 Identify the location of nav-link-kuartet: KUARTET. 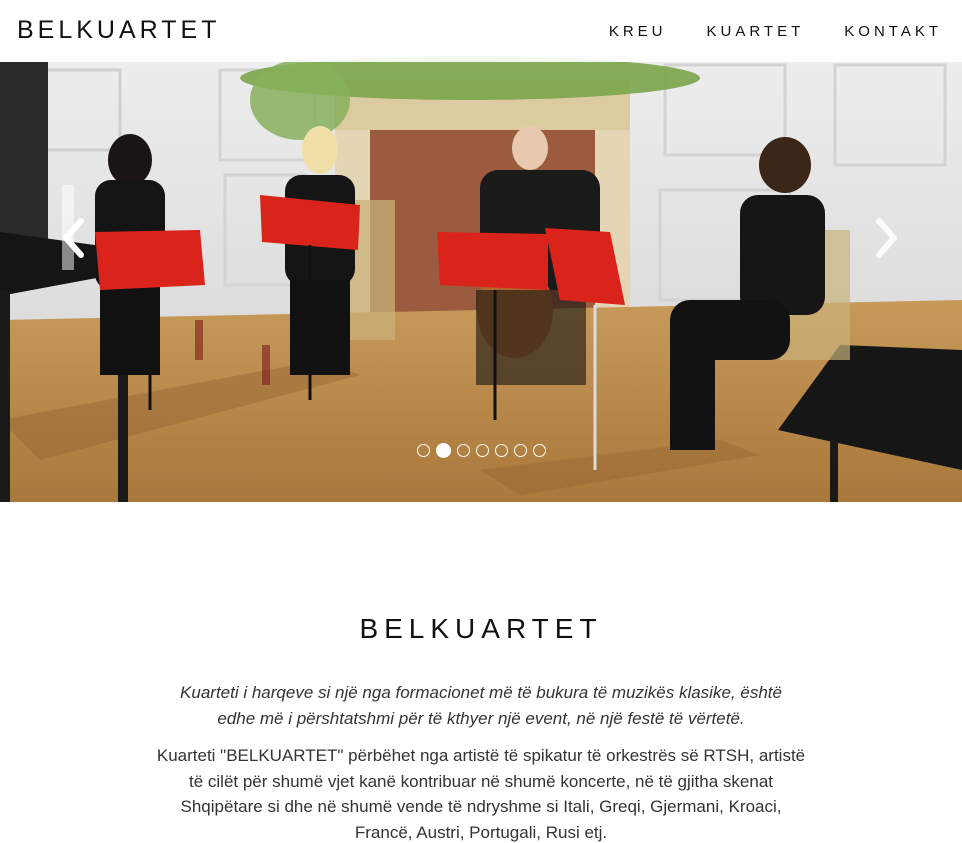
(756, 31).